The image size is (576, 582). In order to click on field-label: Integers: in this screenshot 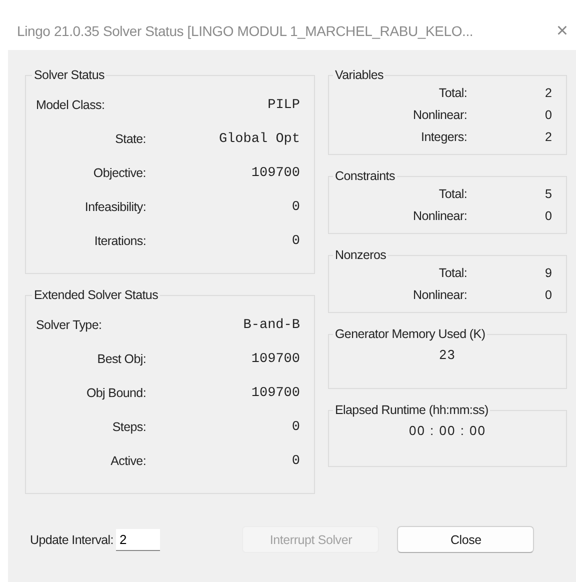, I will do `click(443, 137)`.